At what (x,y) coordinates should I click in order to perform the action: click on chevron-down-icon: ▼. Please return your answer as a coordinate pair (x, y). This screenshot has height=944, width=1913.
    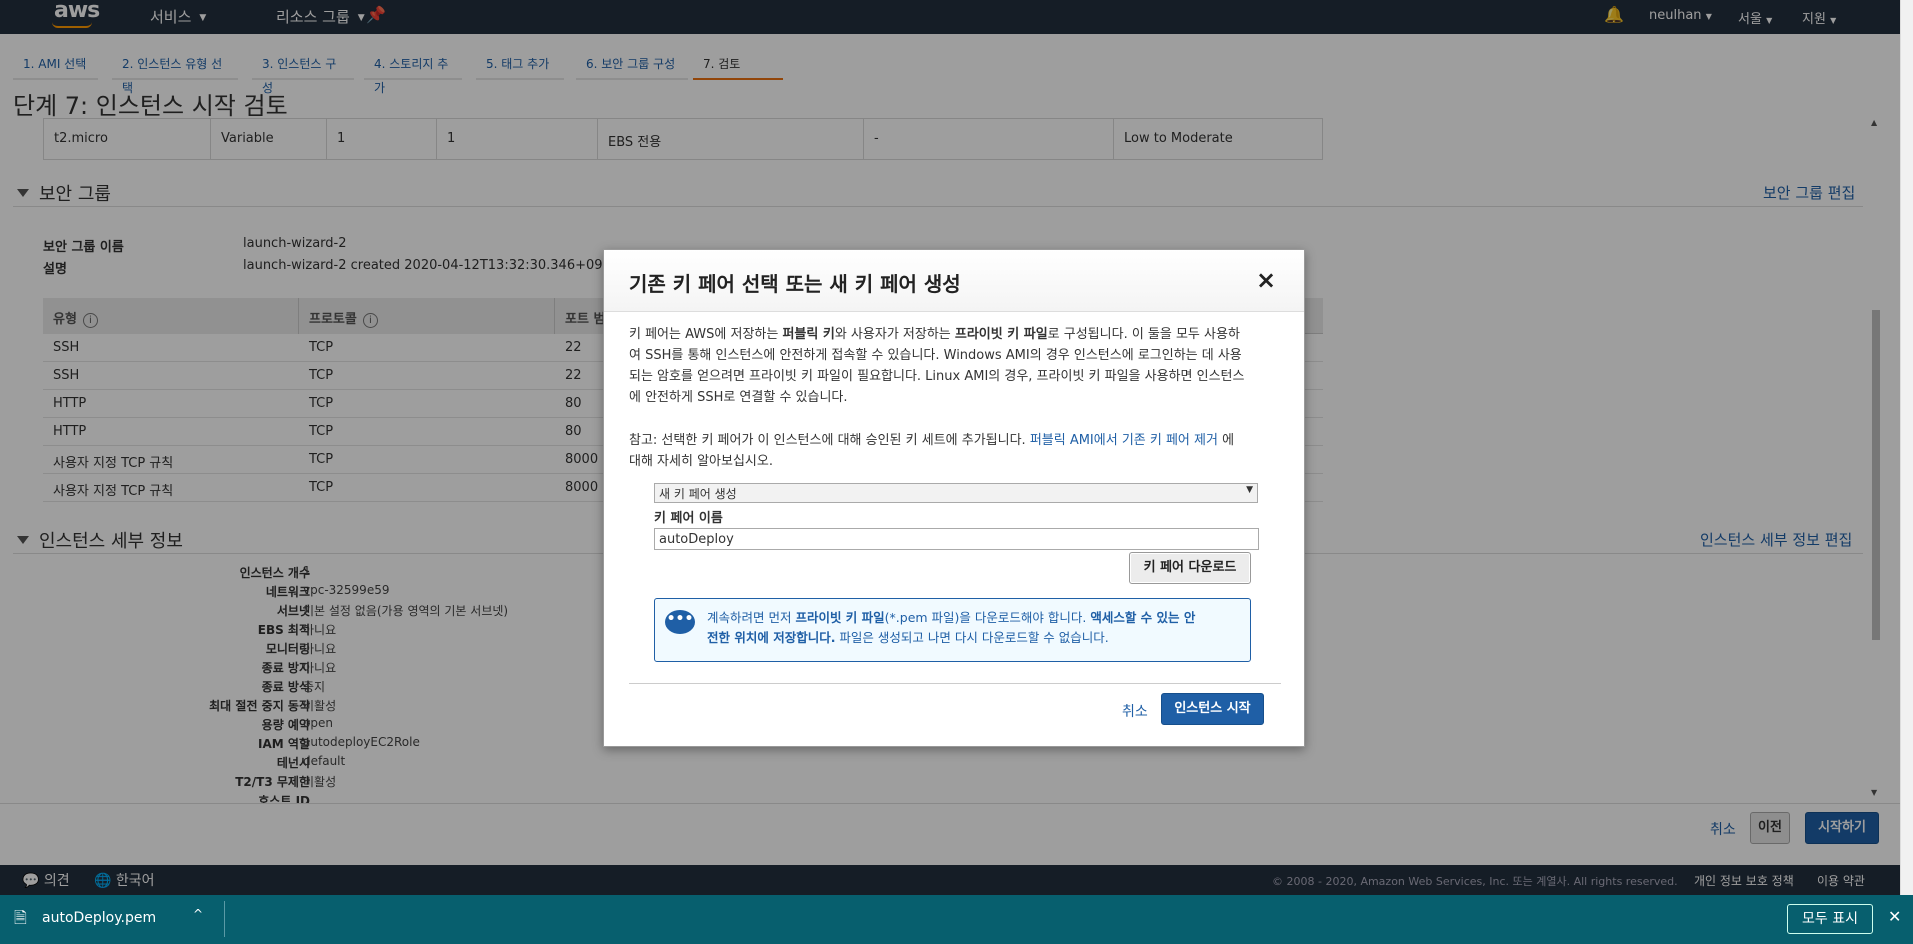
    Looking at the image, I should click on (1249, 490).